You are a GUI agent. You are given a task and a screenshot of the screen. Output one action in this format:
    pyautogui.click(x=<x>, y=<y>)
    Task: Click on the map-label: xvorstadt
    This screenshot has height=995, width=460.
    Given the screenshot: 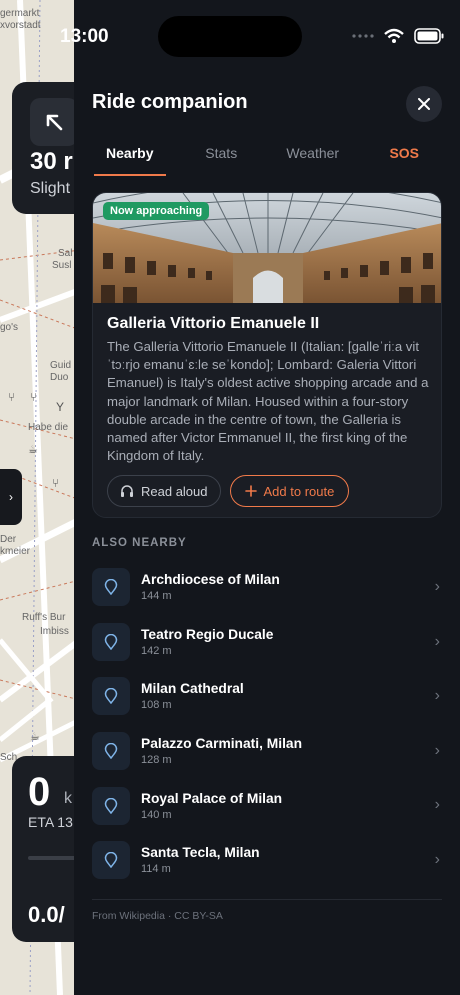 What is the action you would take?
    pyautogui.click(x=20, y=25)
    